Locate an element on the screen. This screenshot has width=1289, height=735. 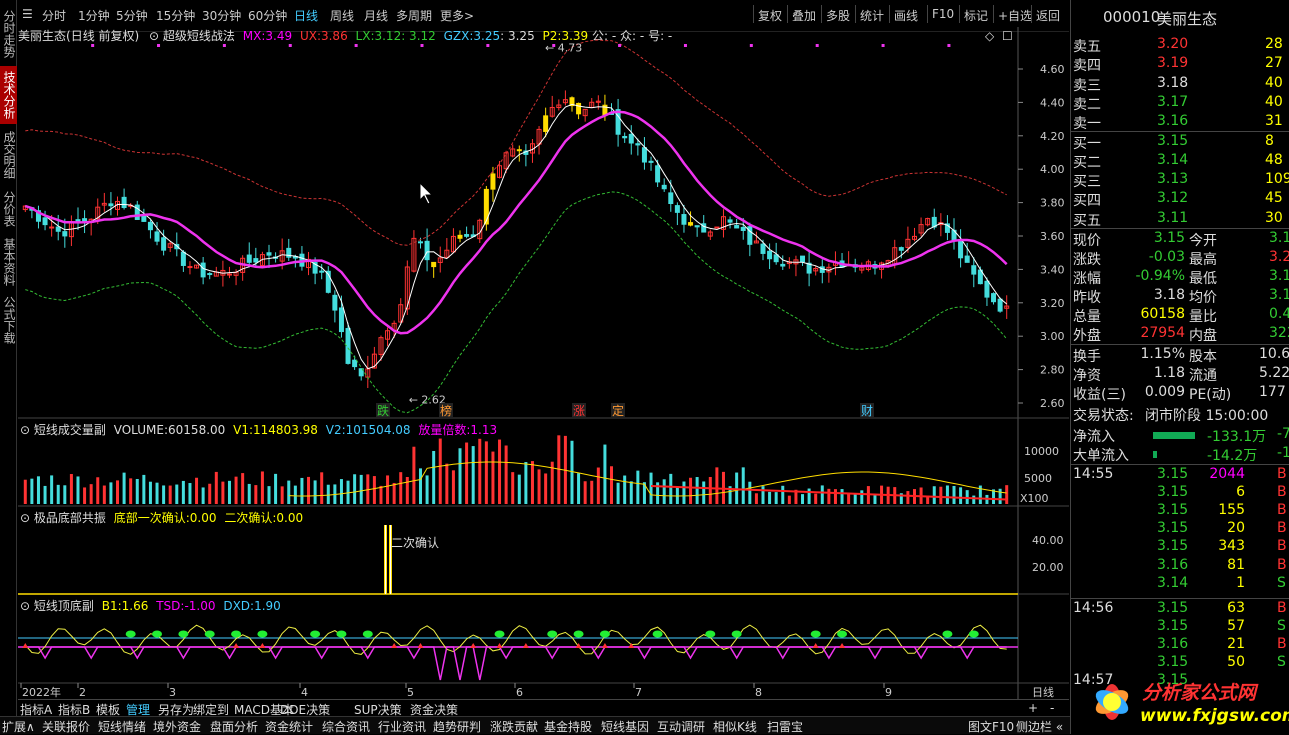
volume-ma-line is located at coordinates (647, 479).